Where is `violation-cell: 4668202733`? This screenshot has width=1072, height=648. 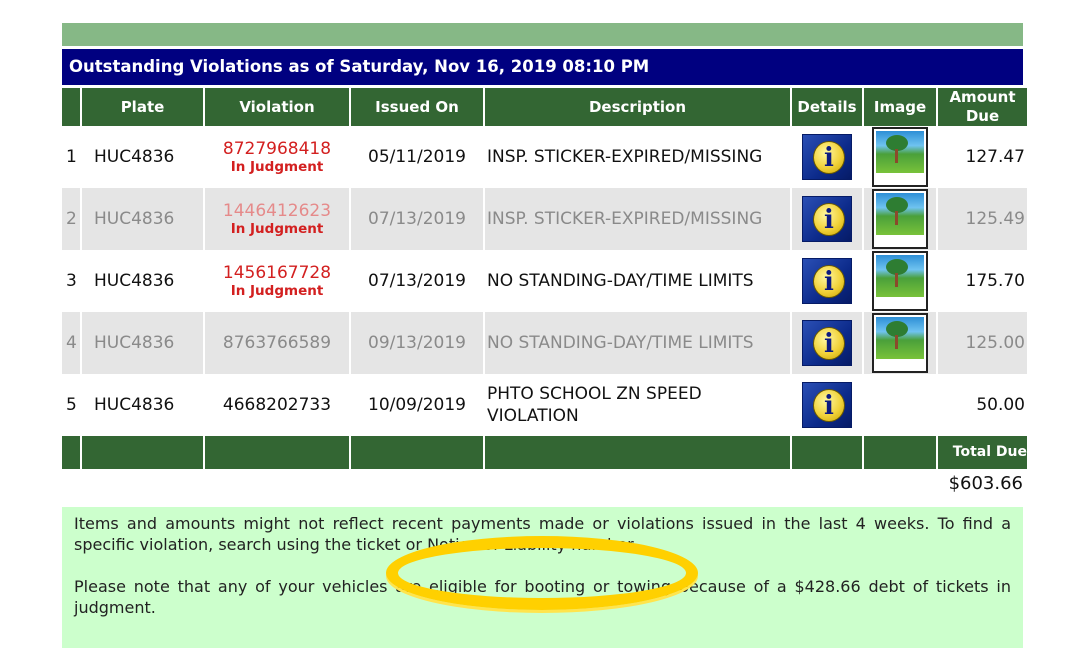 violation-cell: 4668202733 is located at coordinates (277, 405).